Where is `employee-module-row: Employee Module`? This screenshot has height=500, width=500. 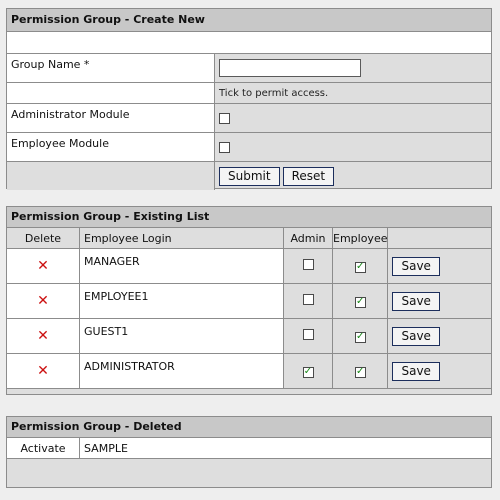
employee-module-row: Employee Module is located at coordinates (249, 147).